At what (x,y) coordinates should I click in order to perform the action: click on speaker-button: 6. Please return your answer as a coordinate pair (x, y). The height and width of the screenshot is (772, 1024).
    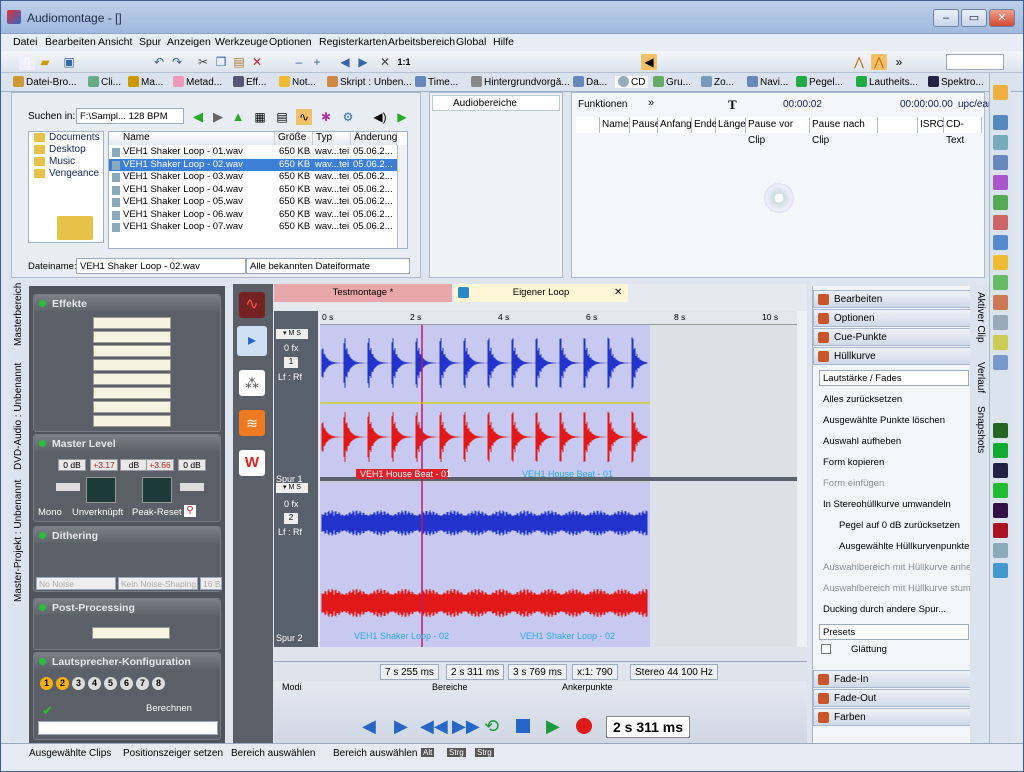
    Looking at the image, I should click on (126, 683).